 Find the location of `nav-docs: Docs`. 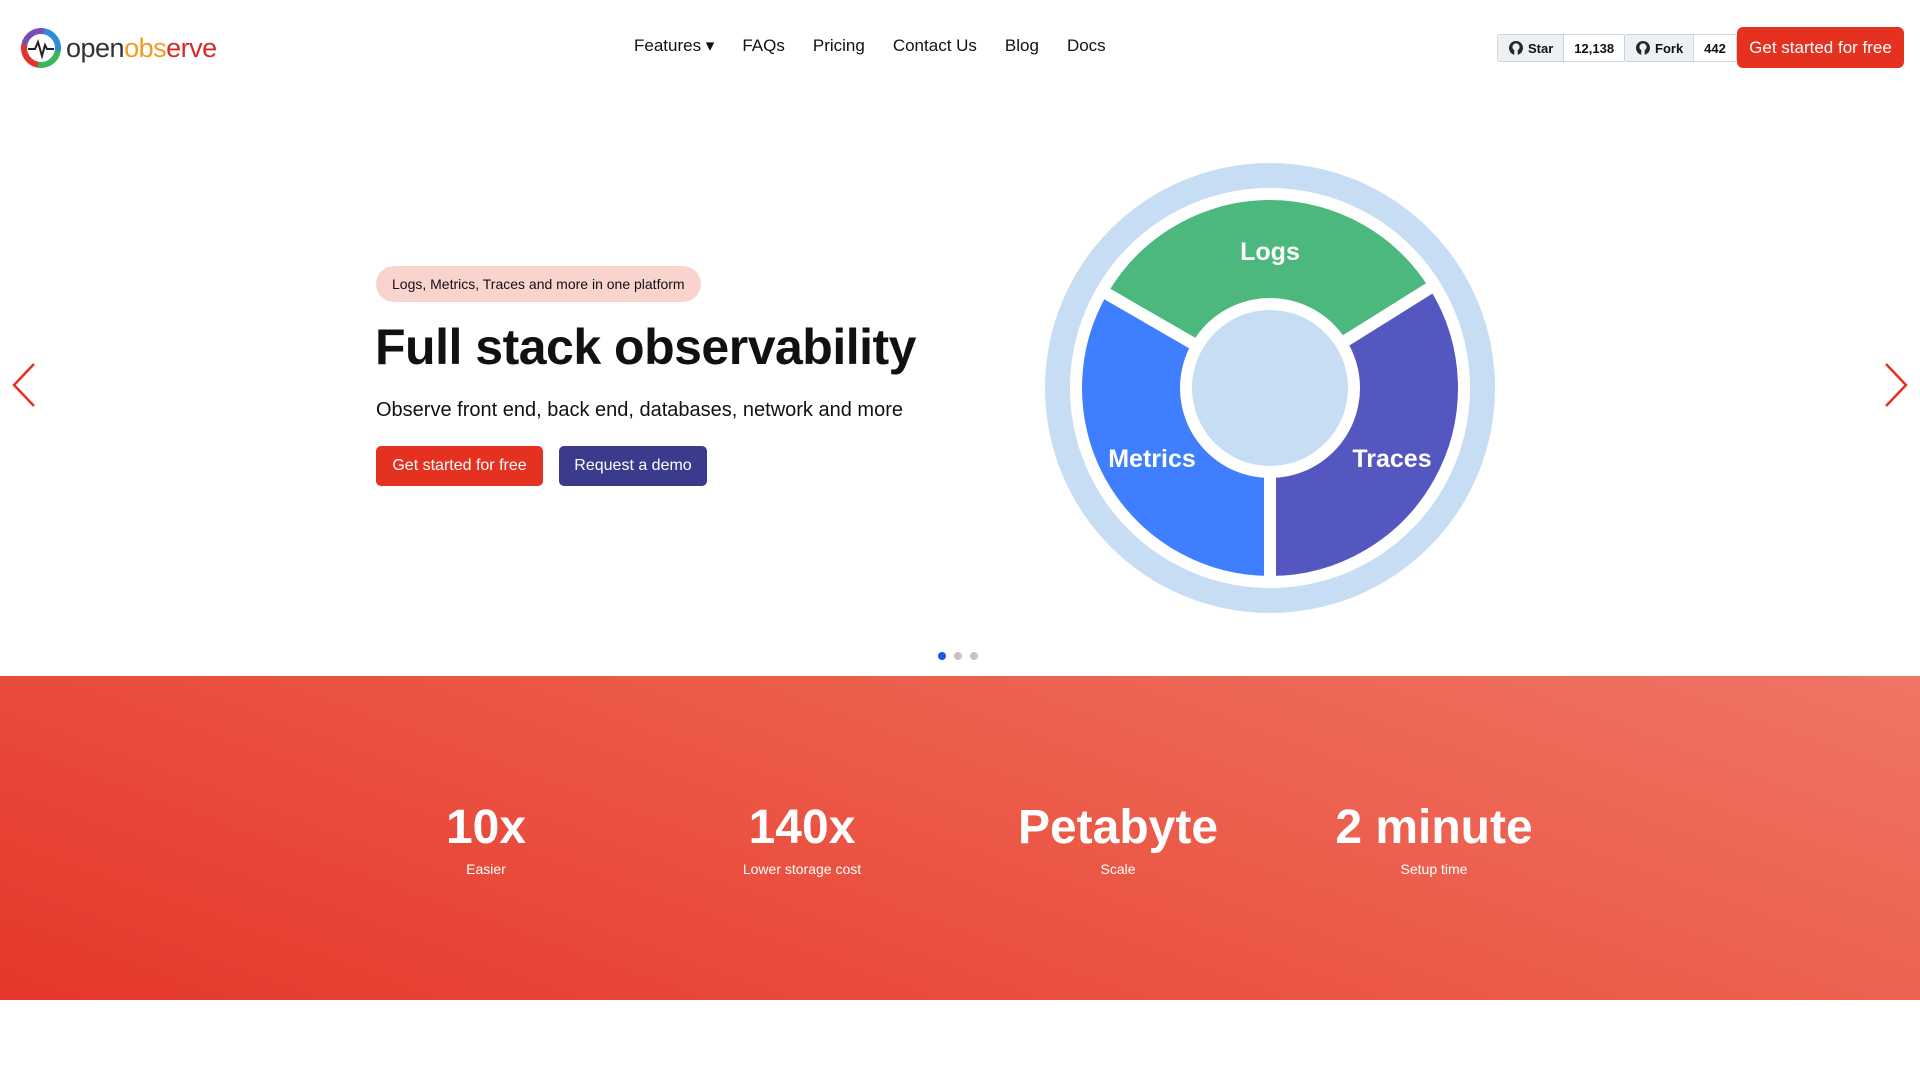

nav-docs: Docs is located at coordinates (1086, 46).